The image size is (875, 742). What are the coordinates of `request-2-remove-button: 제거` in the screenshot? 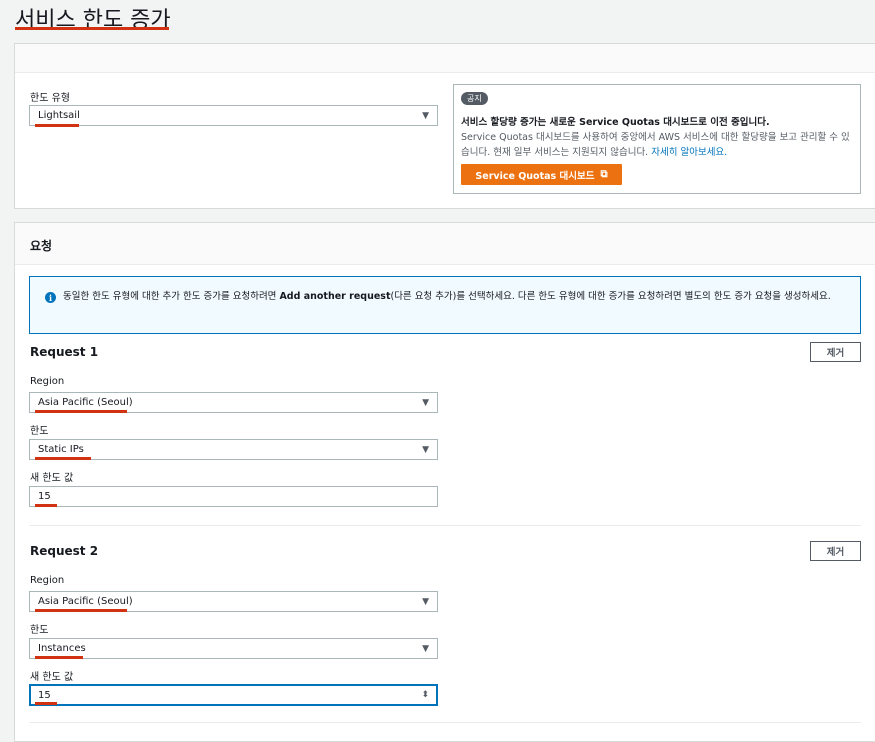 It's located at (835, 551).